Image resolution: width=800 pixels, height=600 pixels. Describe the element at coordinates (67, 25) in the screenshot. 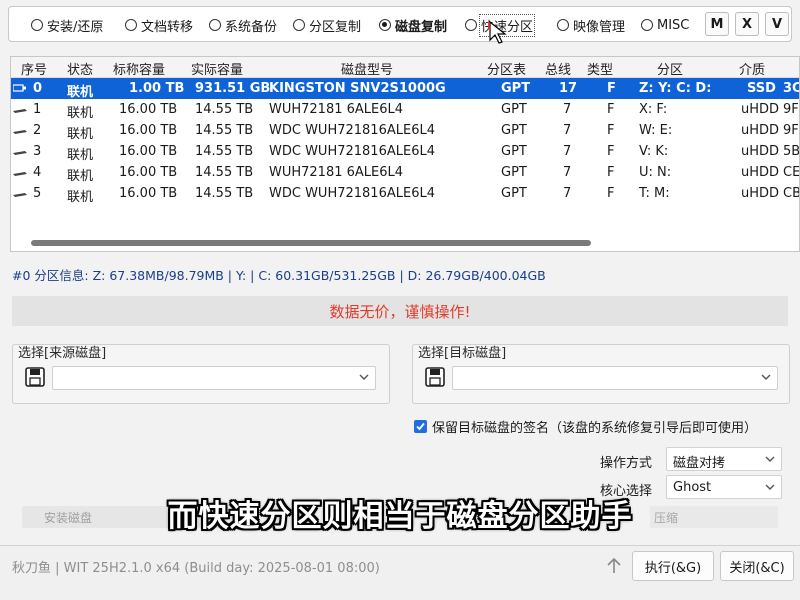

I see `mode-install-restore: 安装/还原` at that location.